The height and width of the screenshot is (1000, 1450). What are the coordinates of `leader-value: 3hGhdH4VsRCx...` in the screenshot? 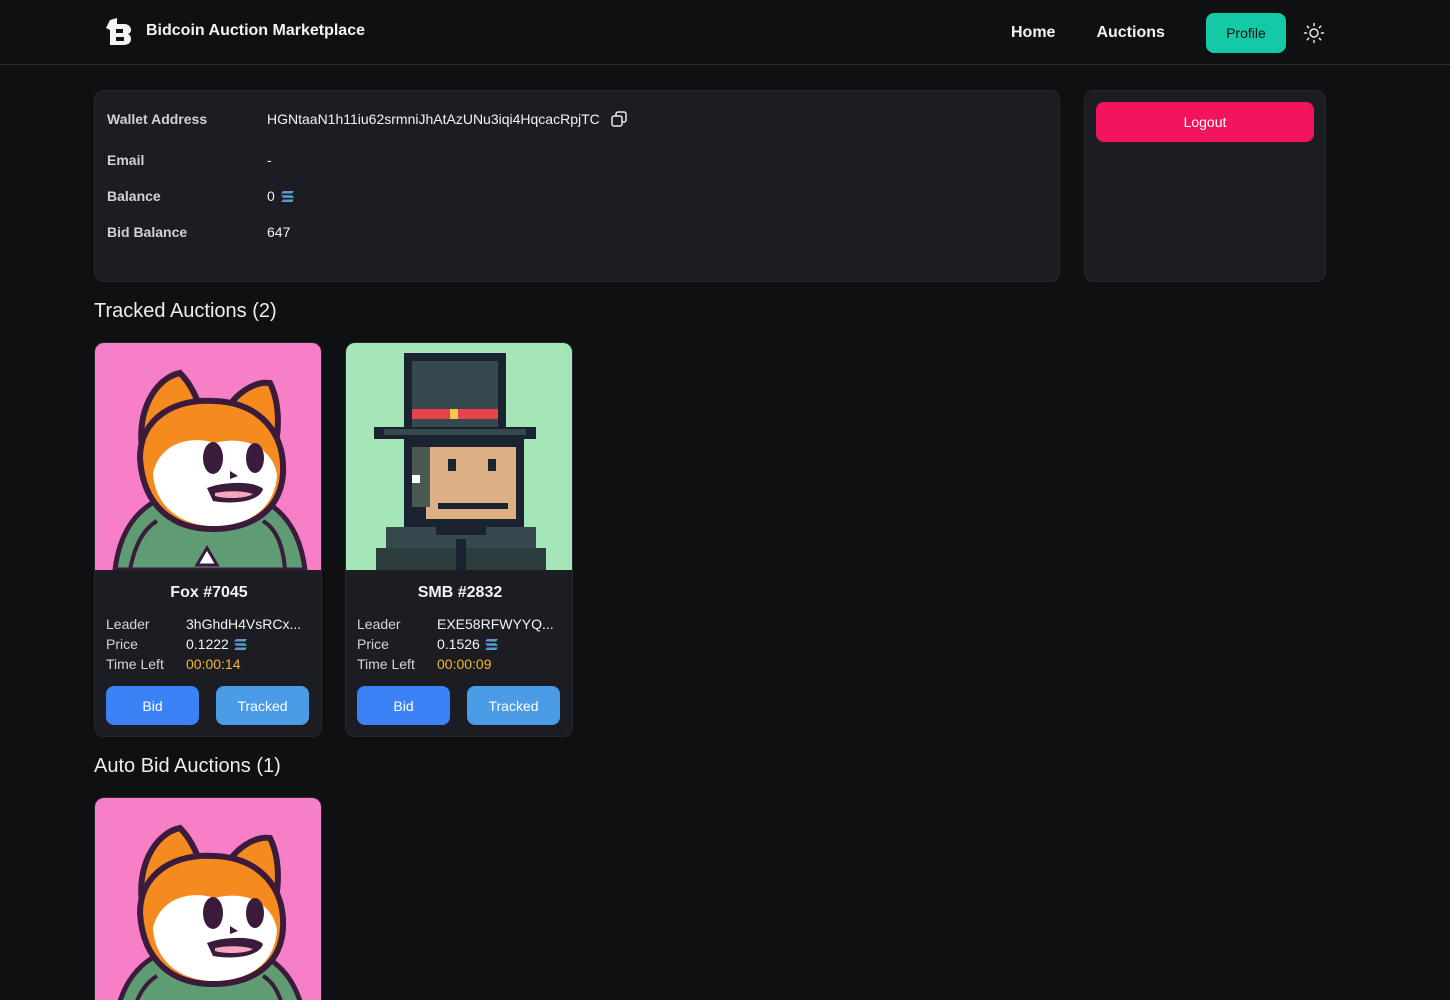 It's located at (244, 624).